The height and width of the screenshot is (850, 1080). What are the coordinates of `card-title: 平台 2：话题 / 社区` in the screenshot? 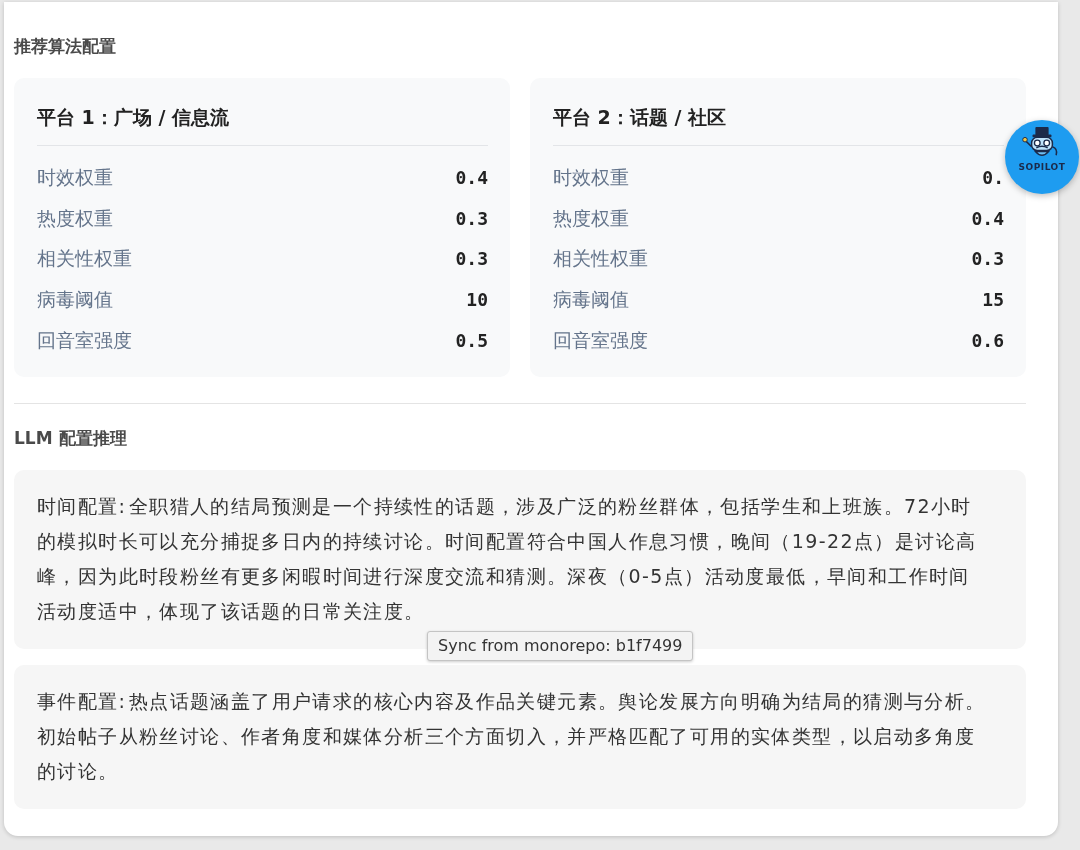 It's located at (640, 117).